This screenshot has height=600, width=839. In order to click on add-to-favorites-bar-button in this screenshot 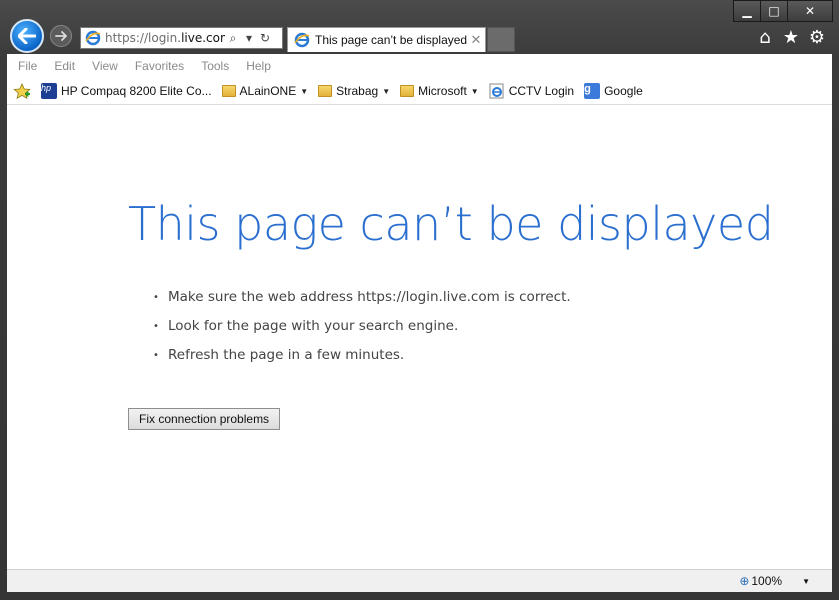, I will do `click(22, 91)`.